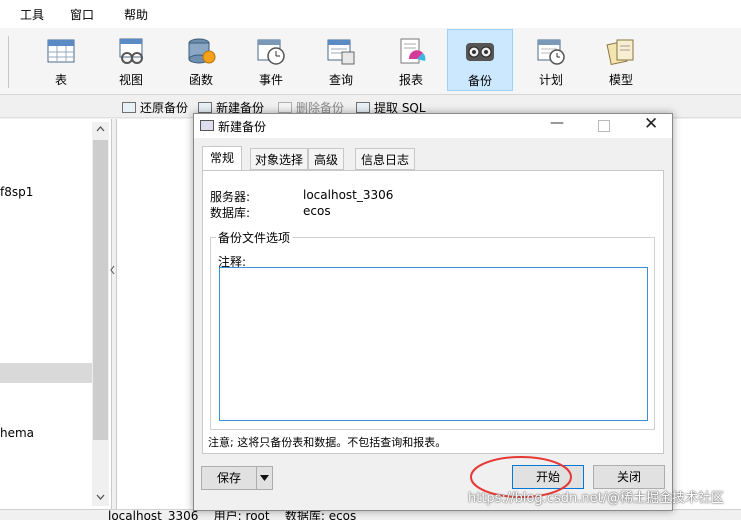 This screenshot has width=741, height=520. I want to click on save-dropdown-button, so click(264, 478).